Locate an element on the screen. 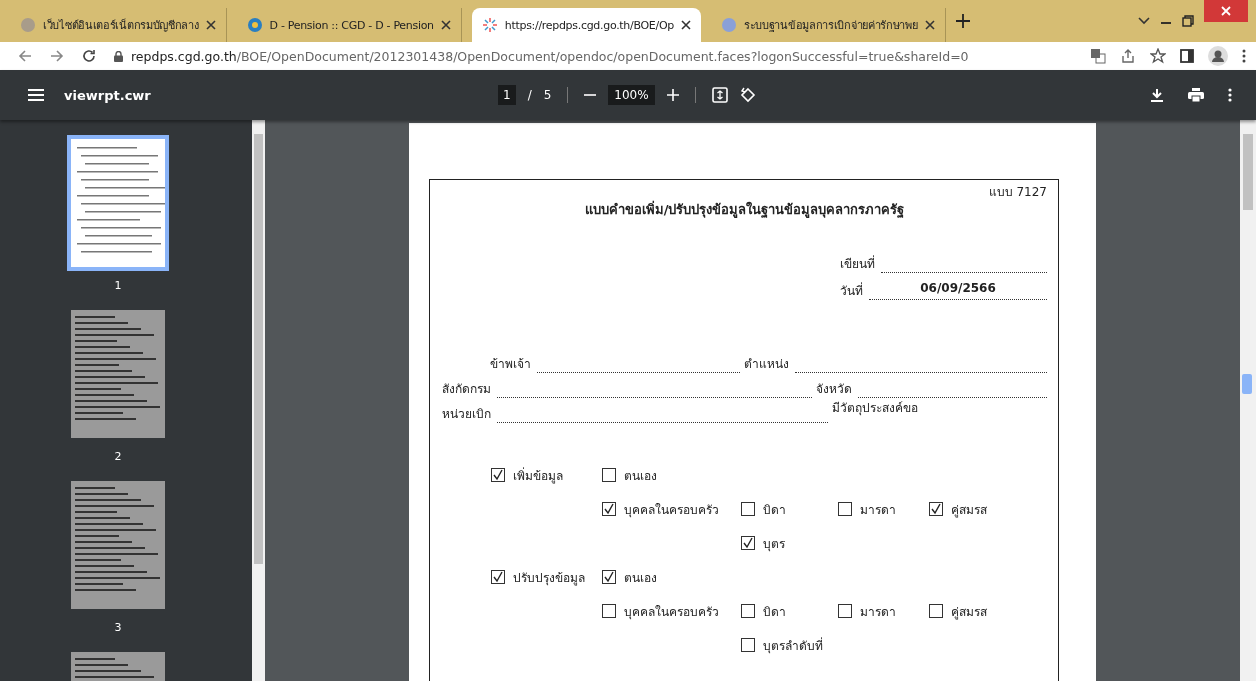  rotate-icon is located at coordinates (747, 95).